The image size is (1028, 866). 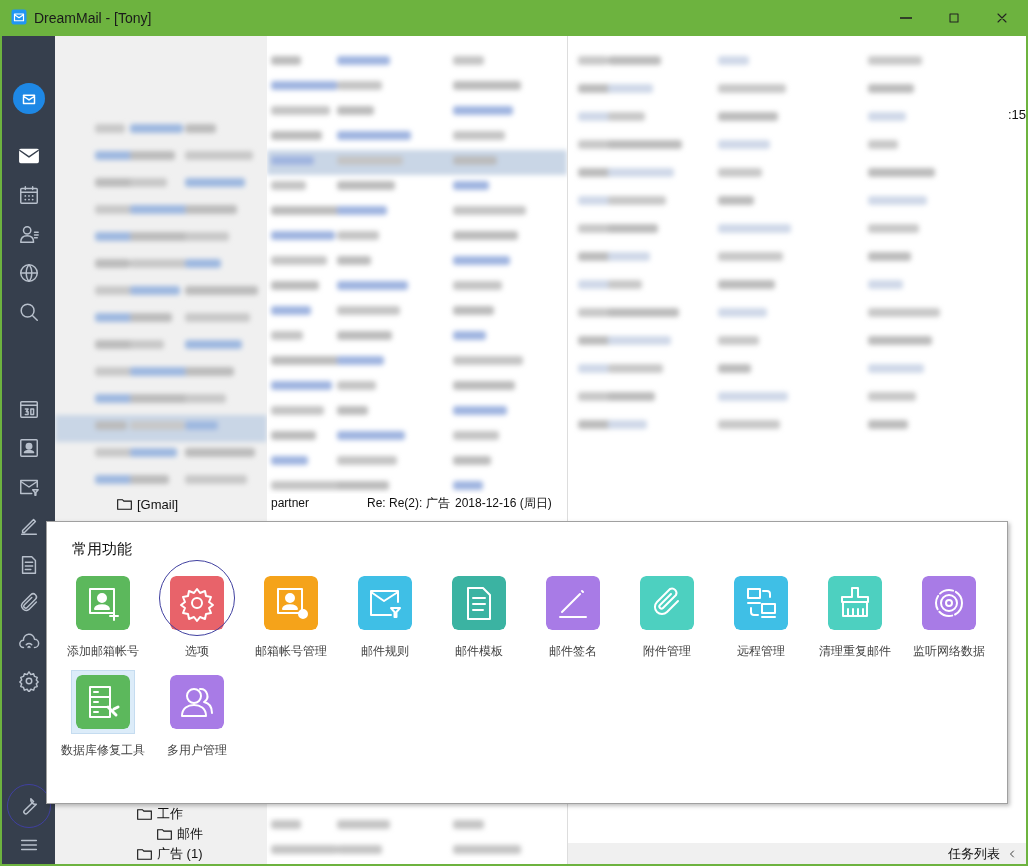 I want to click on feature-button: 远程管理, so click(x=761, y=617).